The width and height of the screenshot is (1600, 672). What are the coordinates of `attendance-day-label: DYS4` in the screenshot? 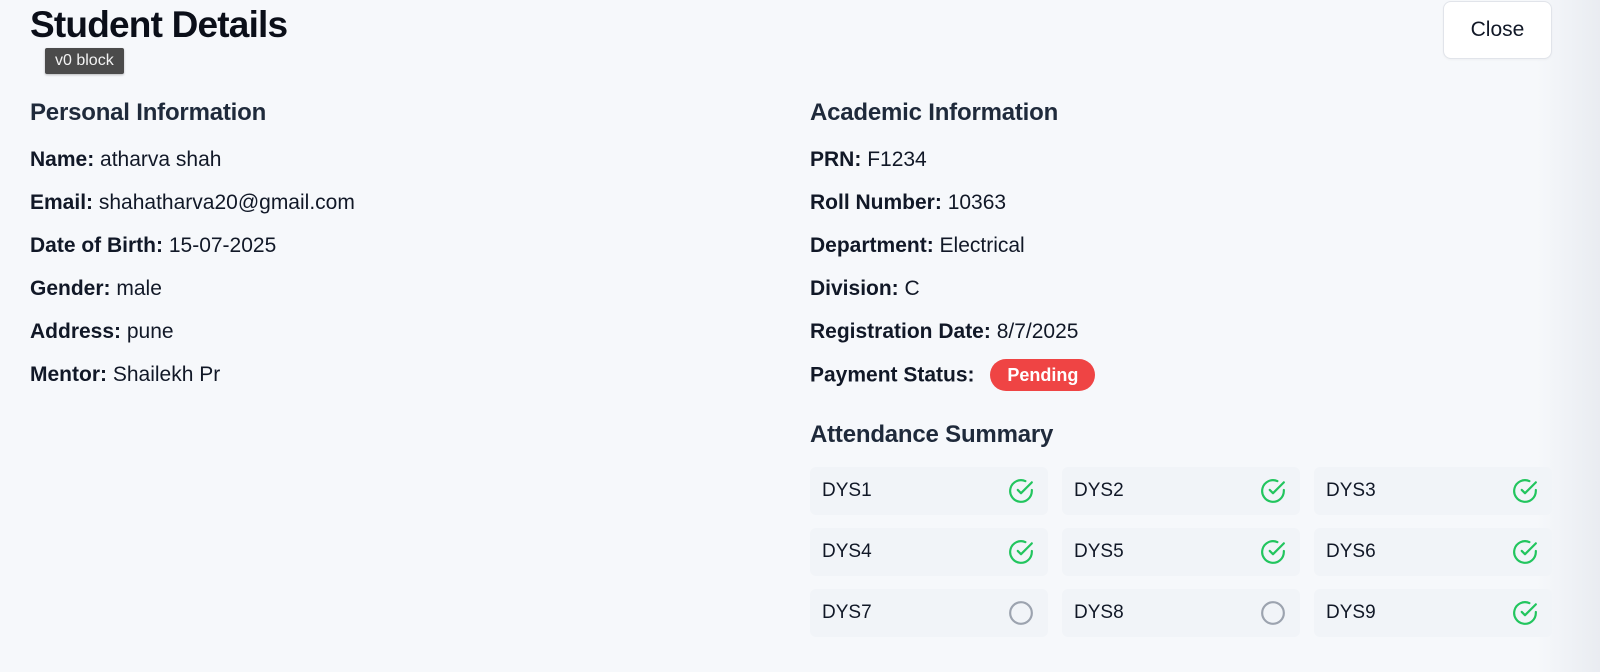 It's located at (847, 551).